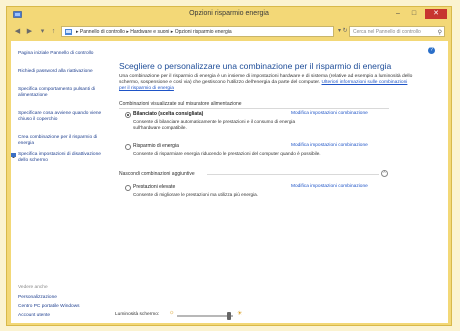 The width and height of the screenshot is (460, 331). What do you see at coordinates (398, 14) in the screenshot?
I see `minimize-button: –` at bounding box center [398, 14].